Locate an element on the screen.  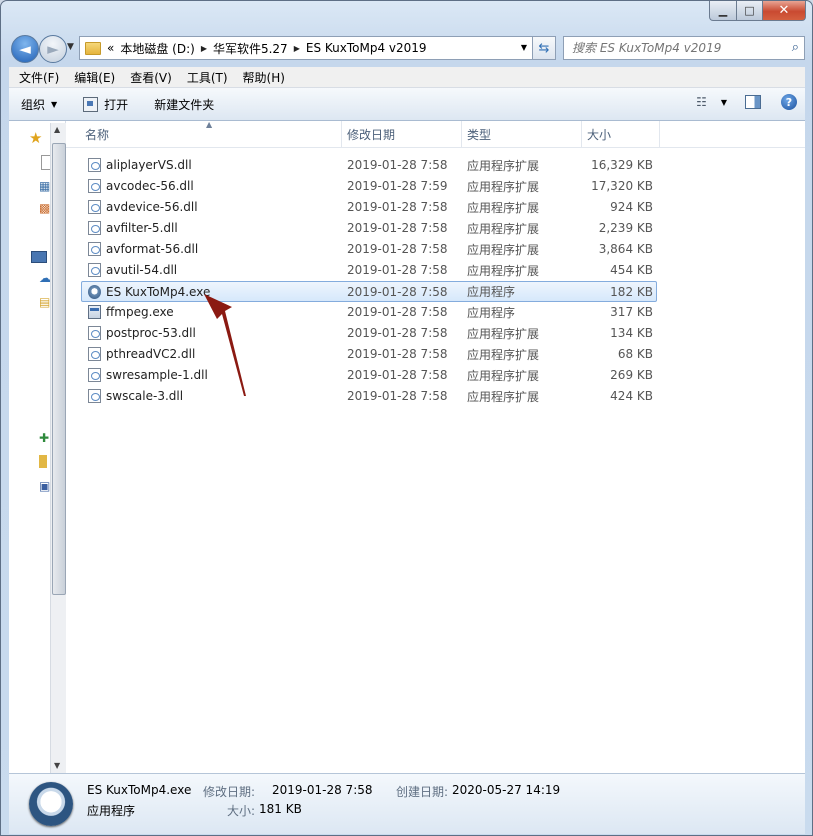
open-button: 打开 is located at coordinates (105, 104).